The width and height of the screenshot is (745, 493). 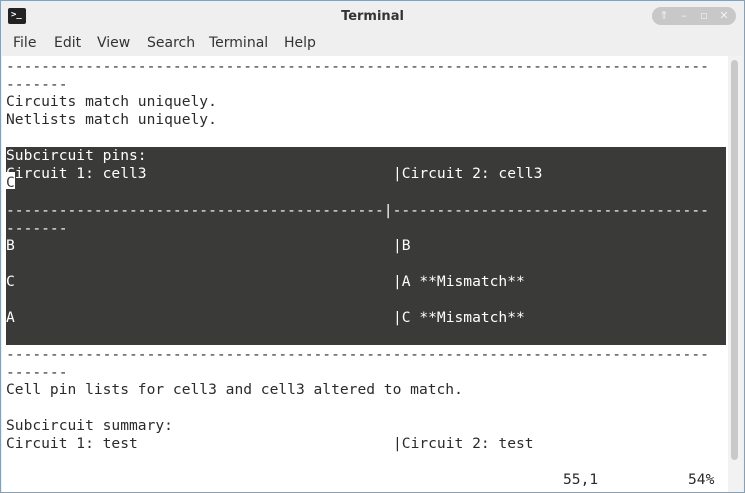 What do you see at coordinates (111, 119) in the screenshot?
I see `netlists-match-line: Netlists match uniquely.` at bounding box center [111, 119].